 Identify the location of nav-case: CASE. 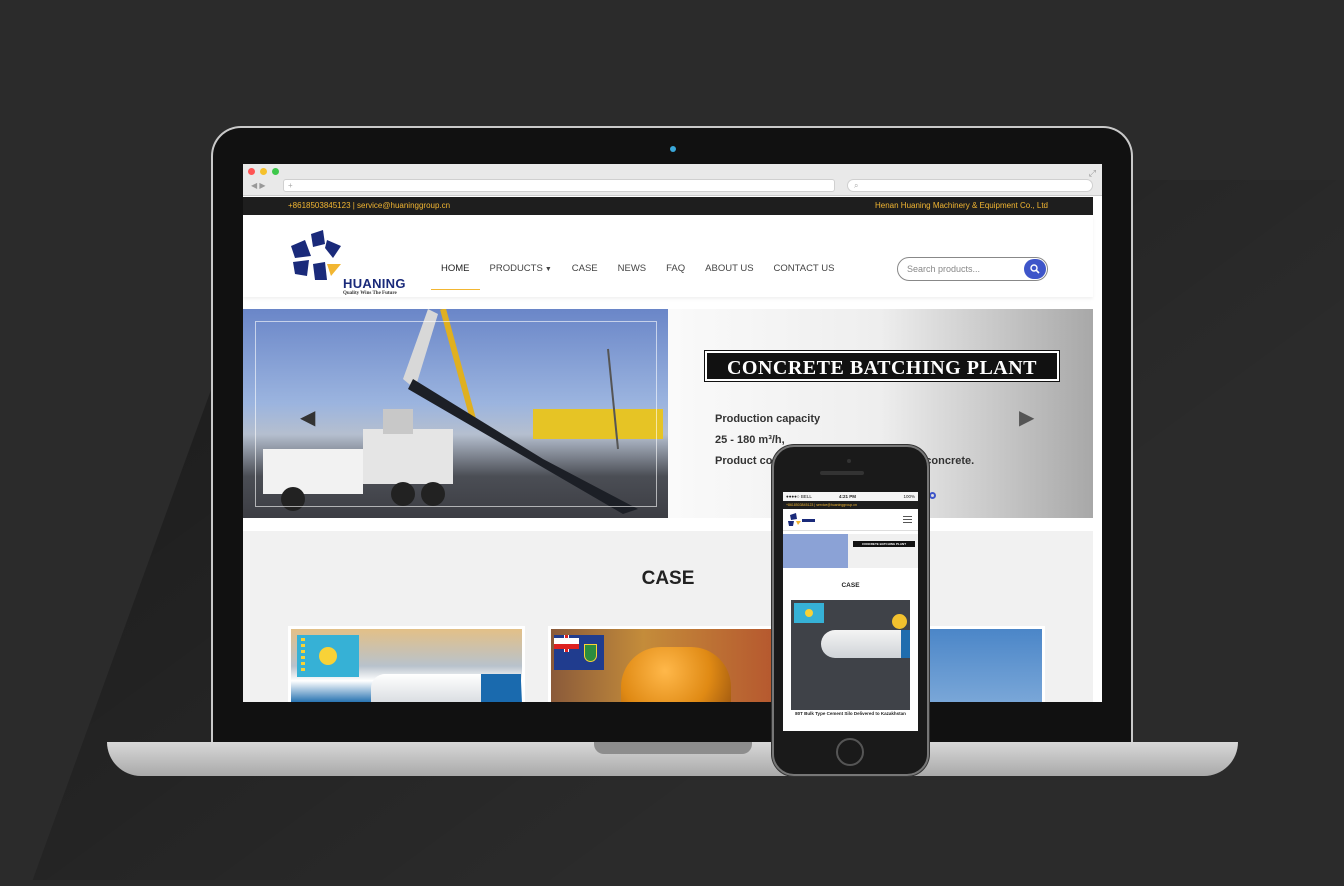
(585, 276).